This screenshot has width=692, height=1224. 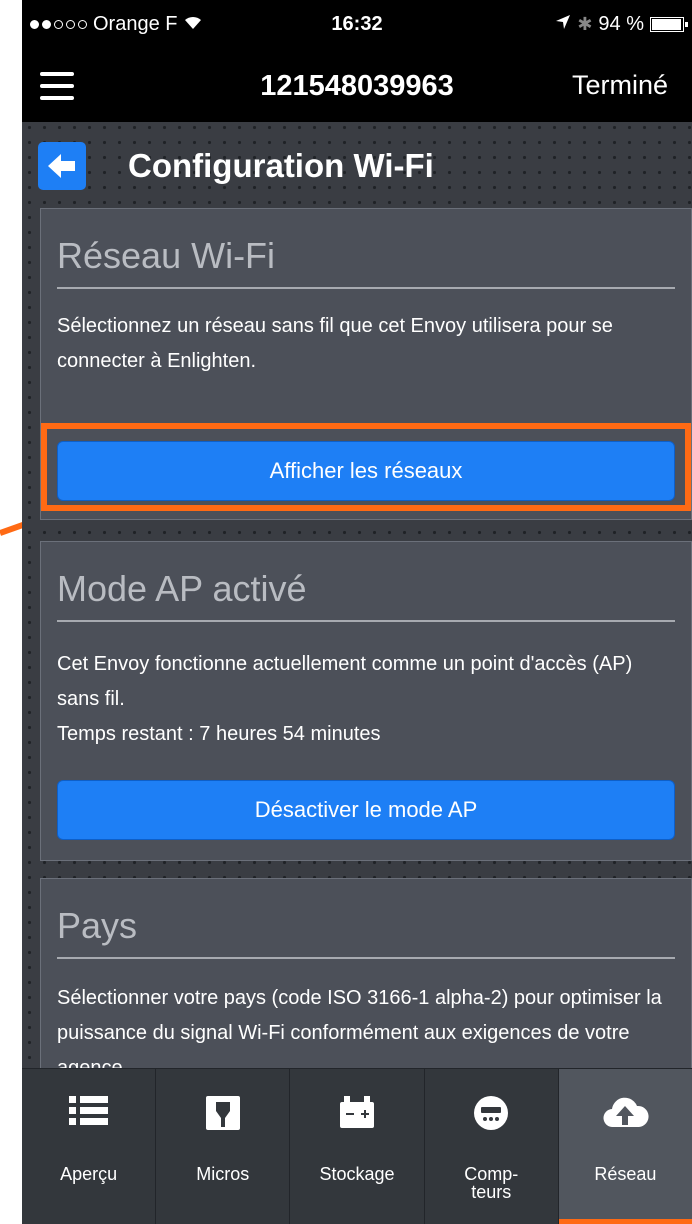 I want to click on disable-ap-mode-button: Désactiver le mode AP, so click(x=366, y=810).